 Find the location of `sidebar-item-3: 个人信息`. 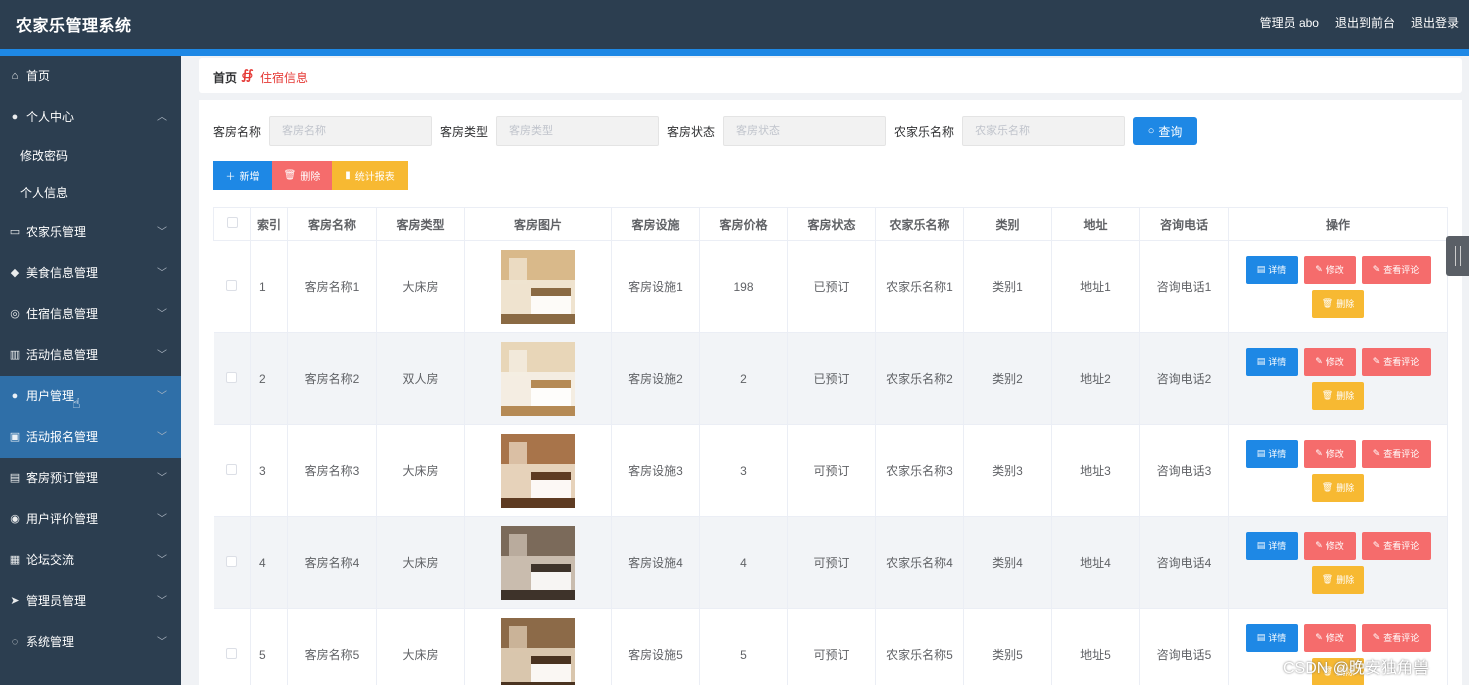

sidebar-item-3: 个人信息 is located at coordinates (90, 193).